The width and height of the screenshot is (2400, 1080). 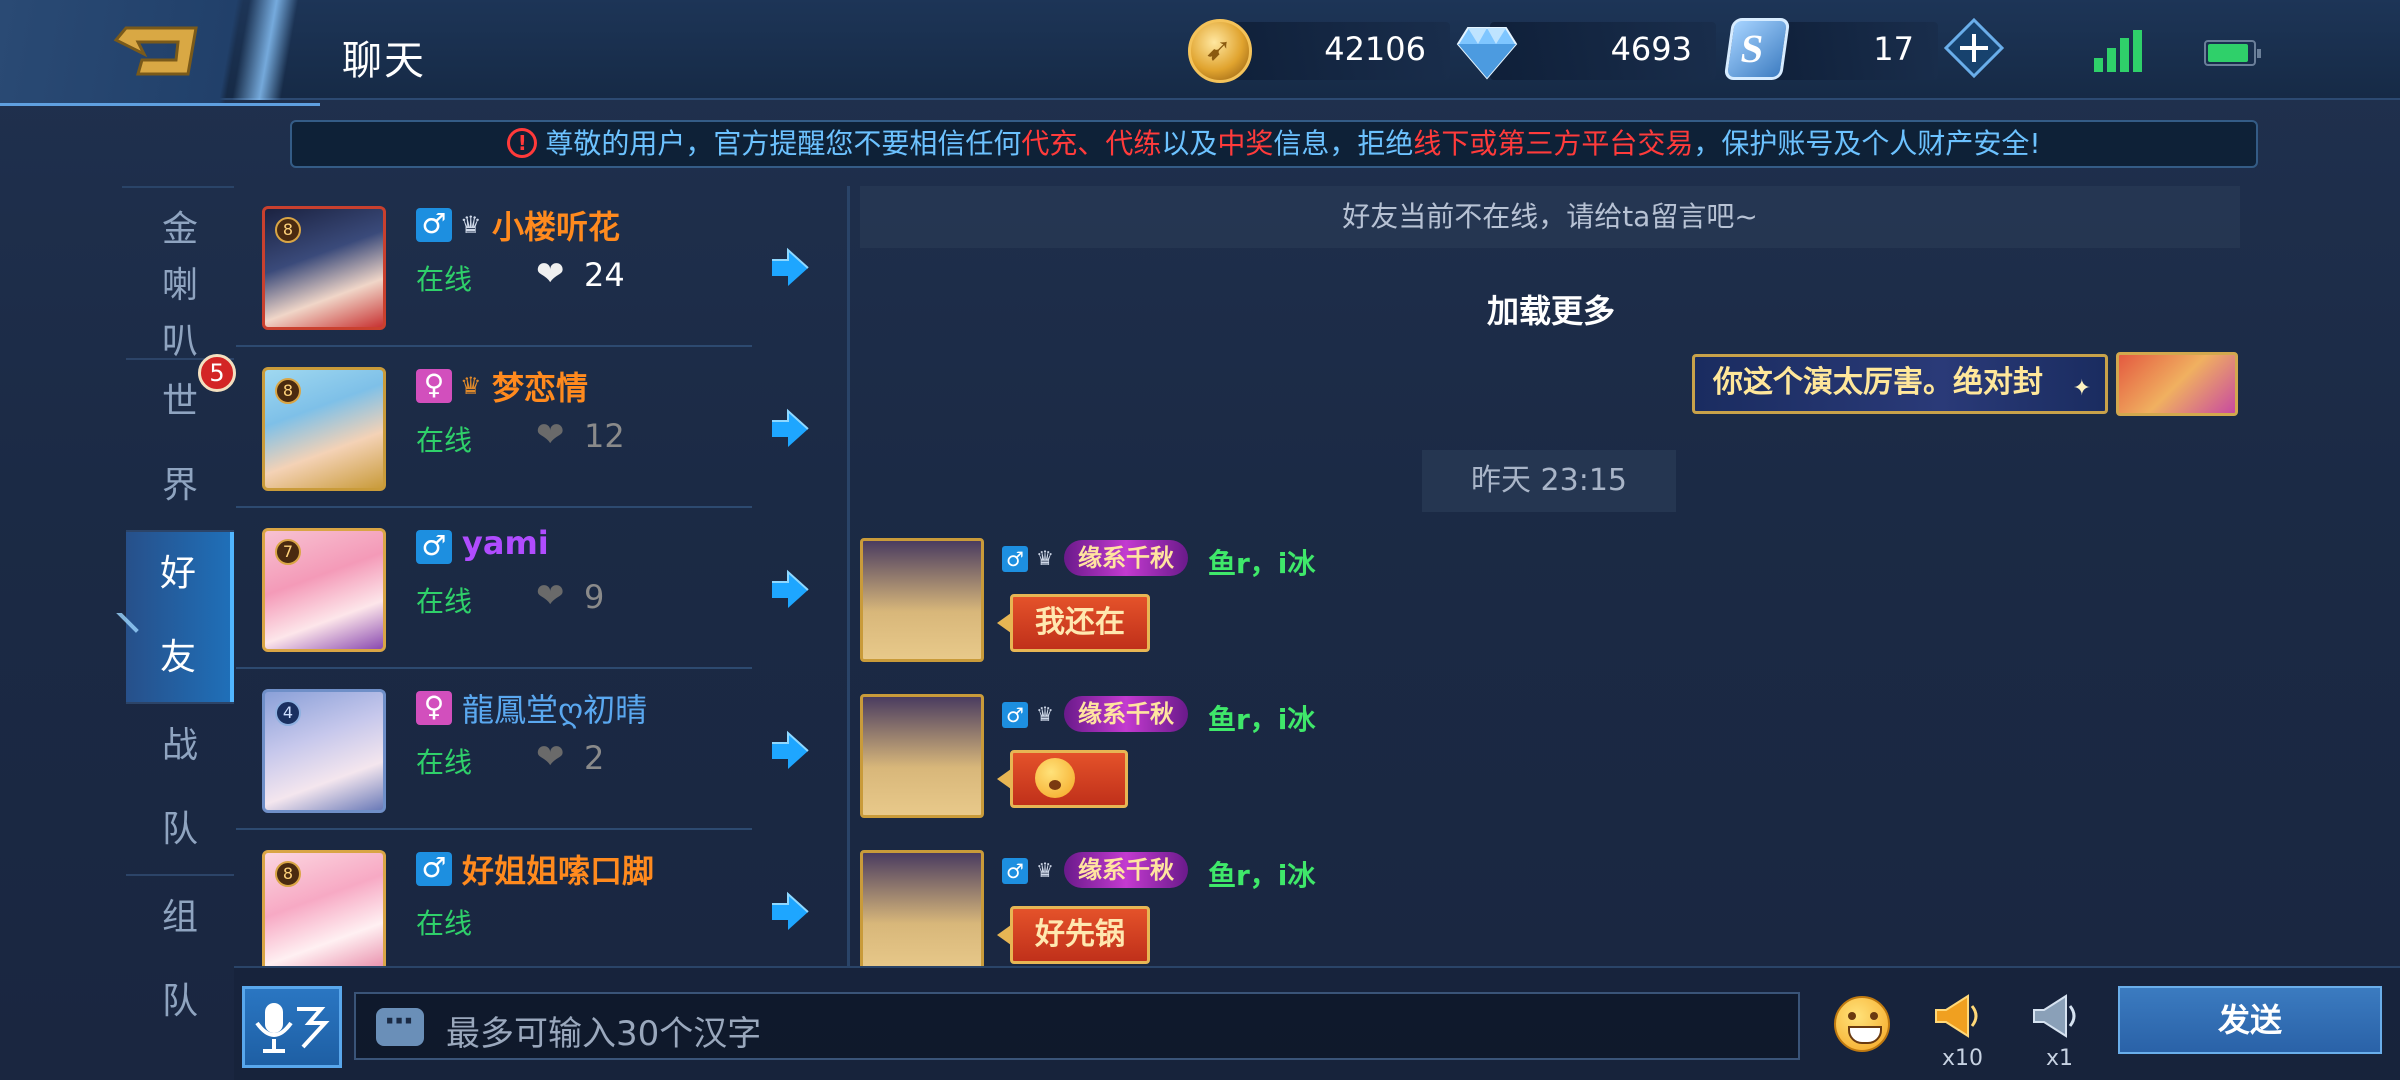 I want to click on message-bubble: 好先锅, so click(x=1073, y=935).